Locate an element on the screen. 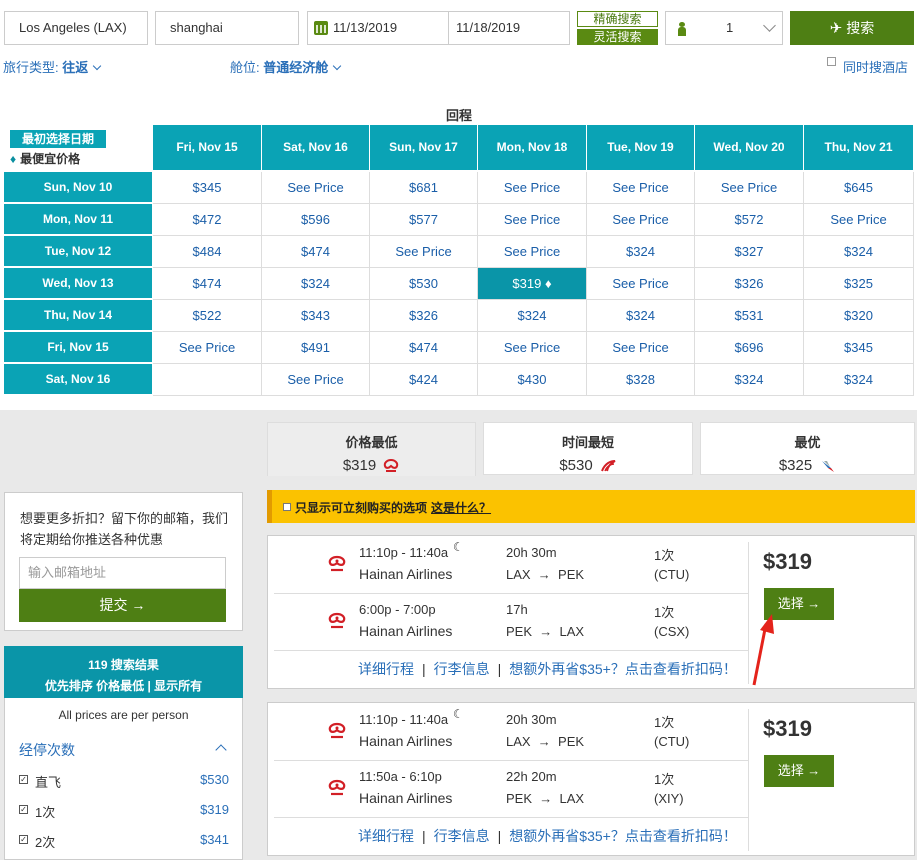 This screenshot has width=917, height=860. matrix-cell: $596 is located at coordinates (316, 220).